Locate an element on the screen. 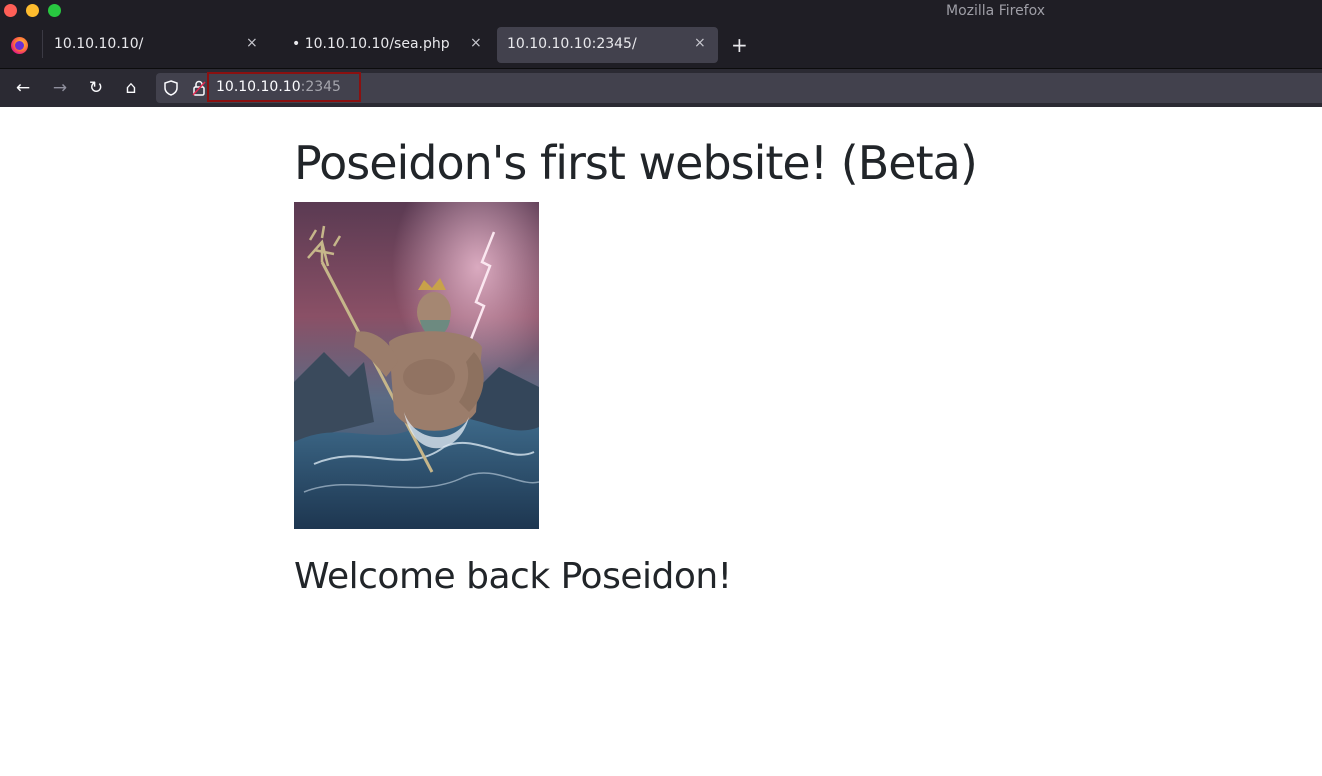  tab-home: 10.10.10.10/ × is located at coordinates (158, 45).